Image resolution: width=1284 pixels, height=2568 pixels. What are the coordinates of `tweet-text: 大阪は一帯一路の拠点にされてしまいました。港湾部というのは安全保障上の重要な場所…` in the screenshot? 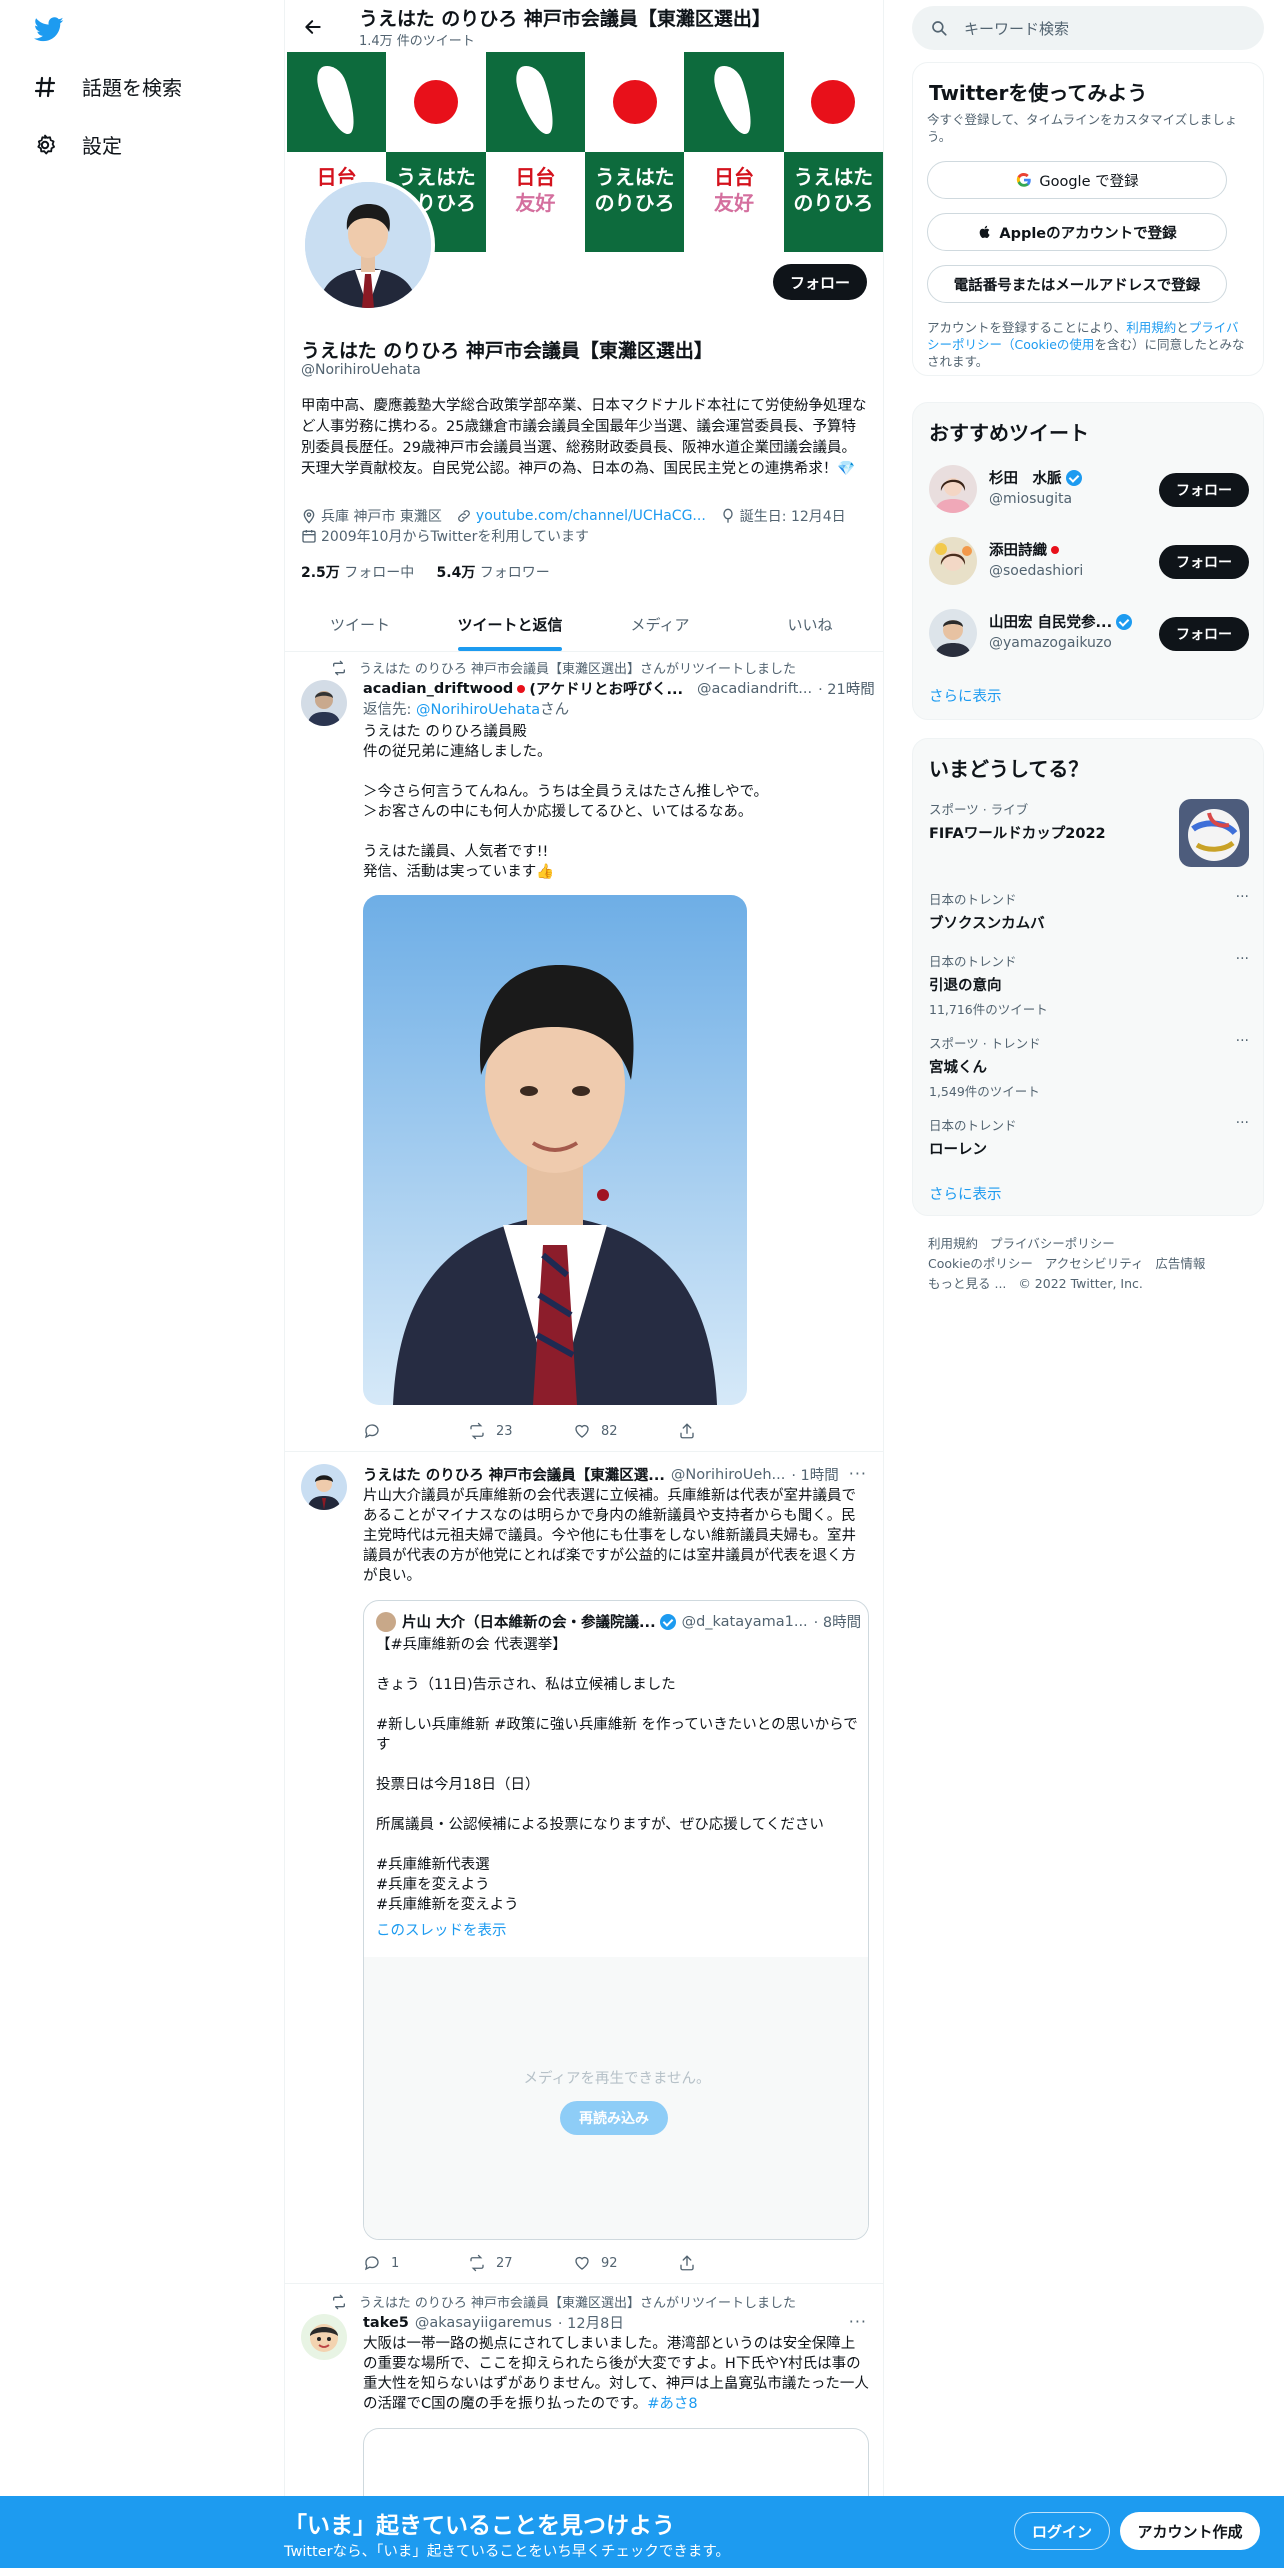 It's located at (616, 2374).